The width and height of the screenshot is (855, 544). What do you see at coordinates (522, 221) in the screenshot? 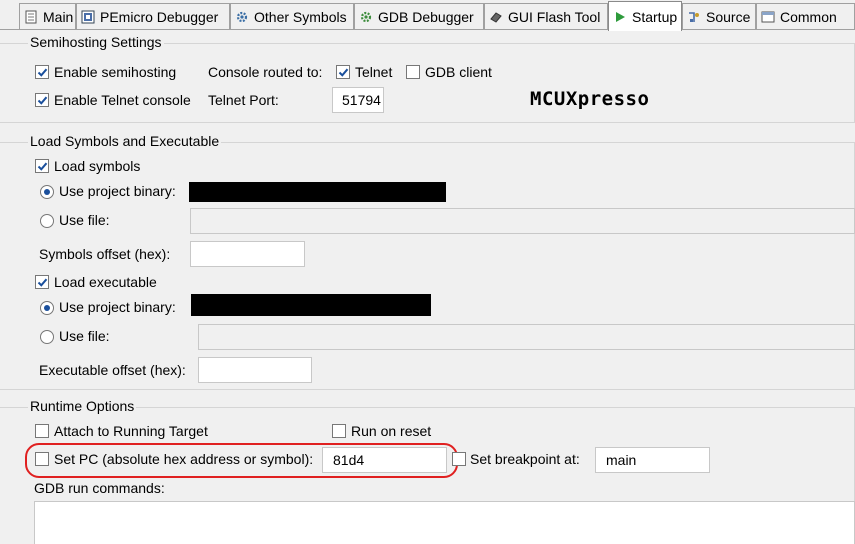
I see `symbols-file-field` at bounding box center [522, 221].